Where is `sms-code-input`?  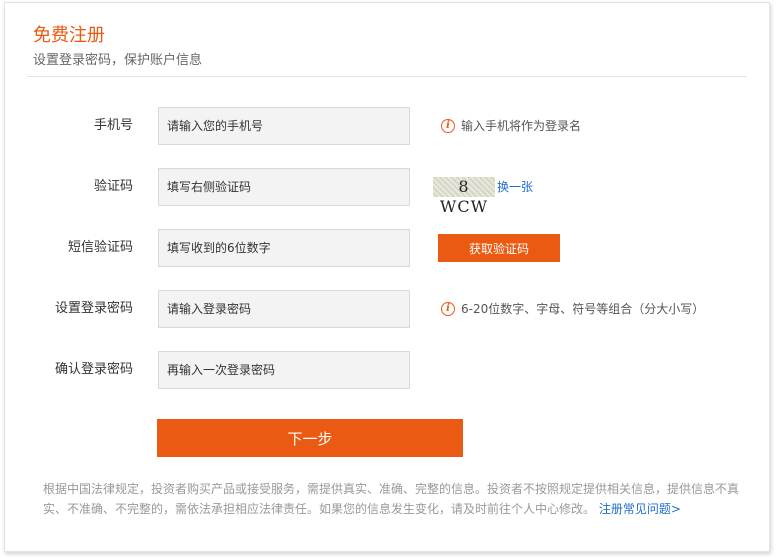 sms-code-input is located at coordinates (284, 248).